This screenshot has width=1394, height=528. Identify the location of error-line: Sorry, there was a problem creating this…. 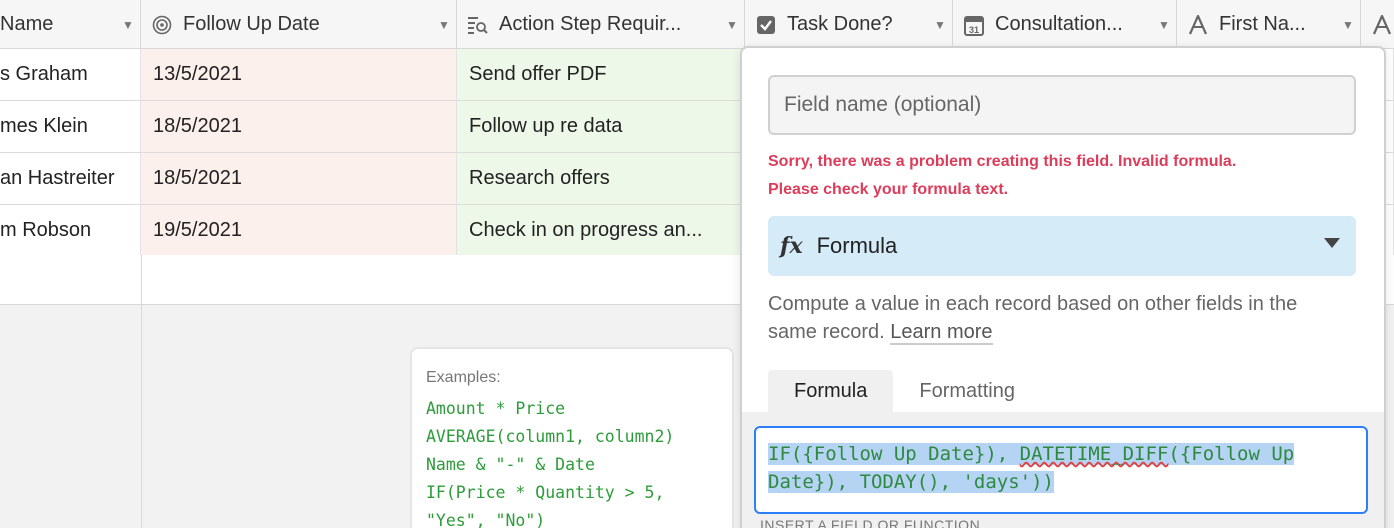
(1002, 161).